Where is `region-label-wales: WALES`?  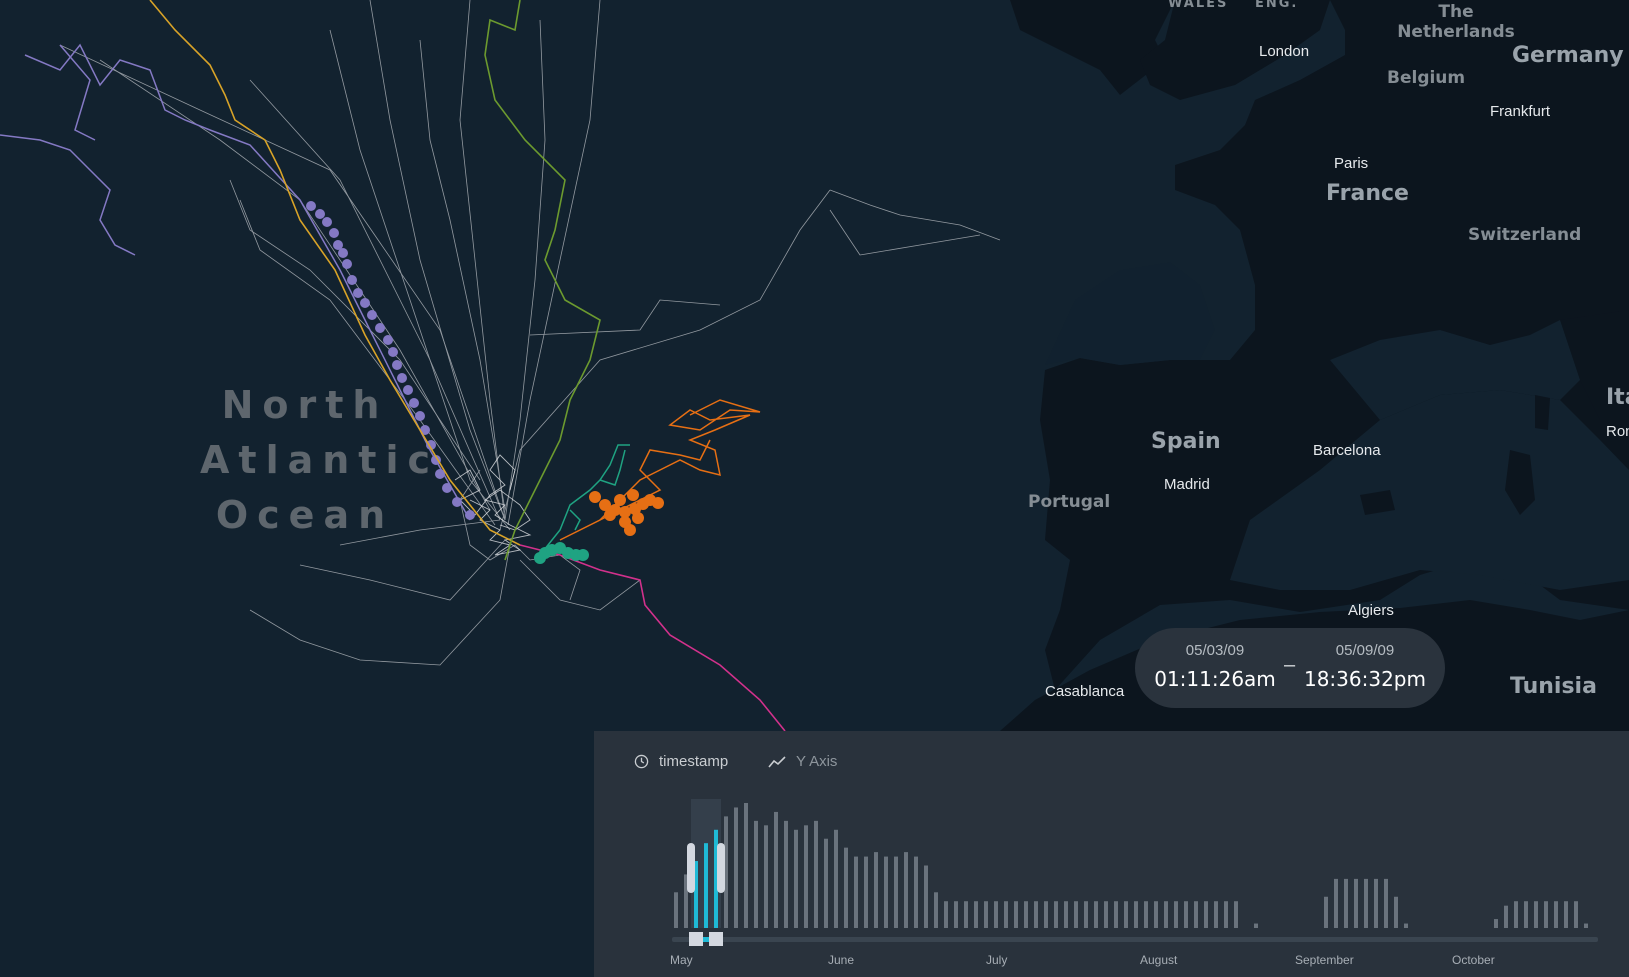
region-label-wales: WALES is located at coordinates (1198, 5).